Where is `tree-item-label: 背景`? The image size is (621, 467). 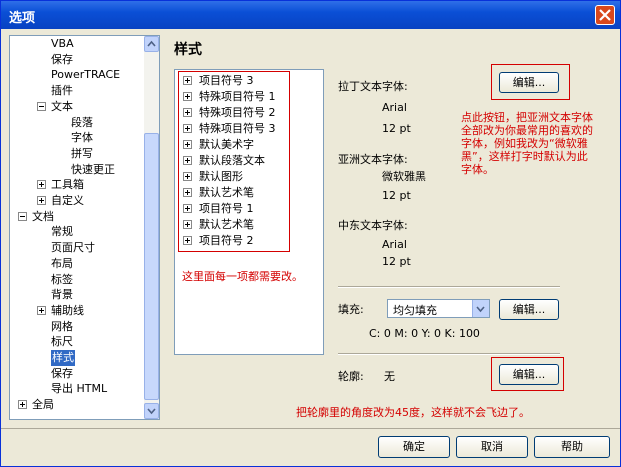 tree-item-label: 背景 is located at coordinates (62, 295).